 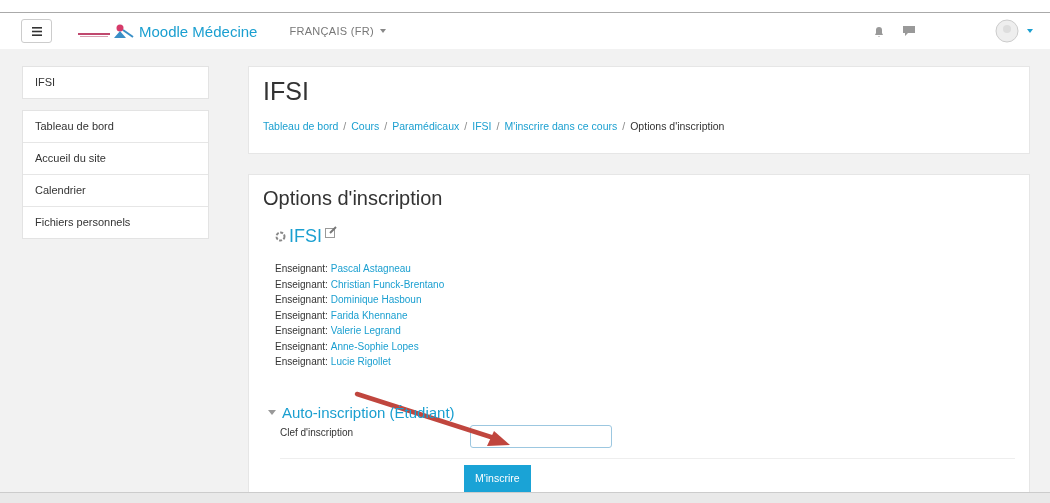 What do you see at coordinates (198, 31) in the screenshot?
I see `site-name-link: Moodle Médecine` at bounding box center [198, 31].